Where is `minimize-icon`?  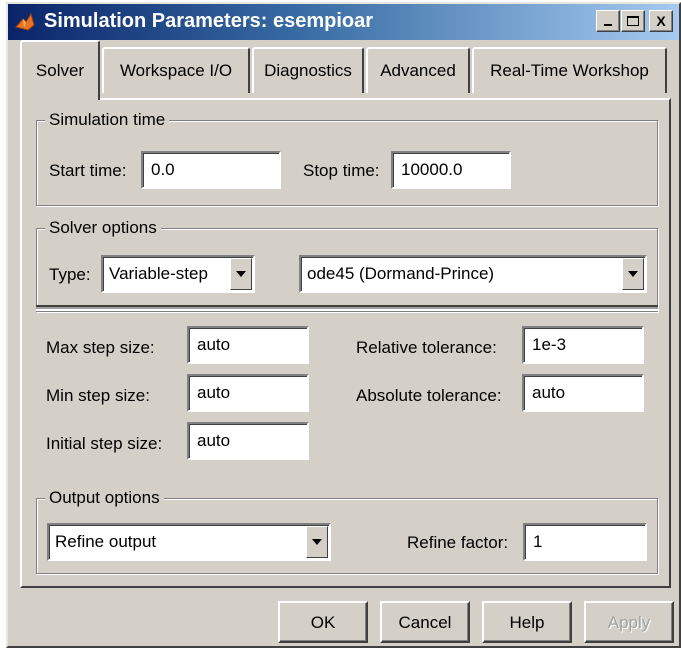
minimize-icon is located at coordinates (608, 25).